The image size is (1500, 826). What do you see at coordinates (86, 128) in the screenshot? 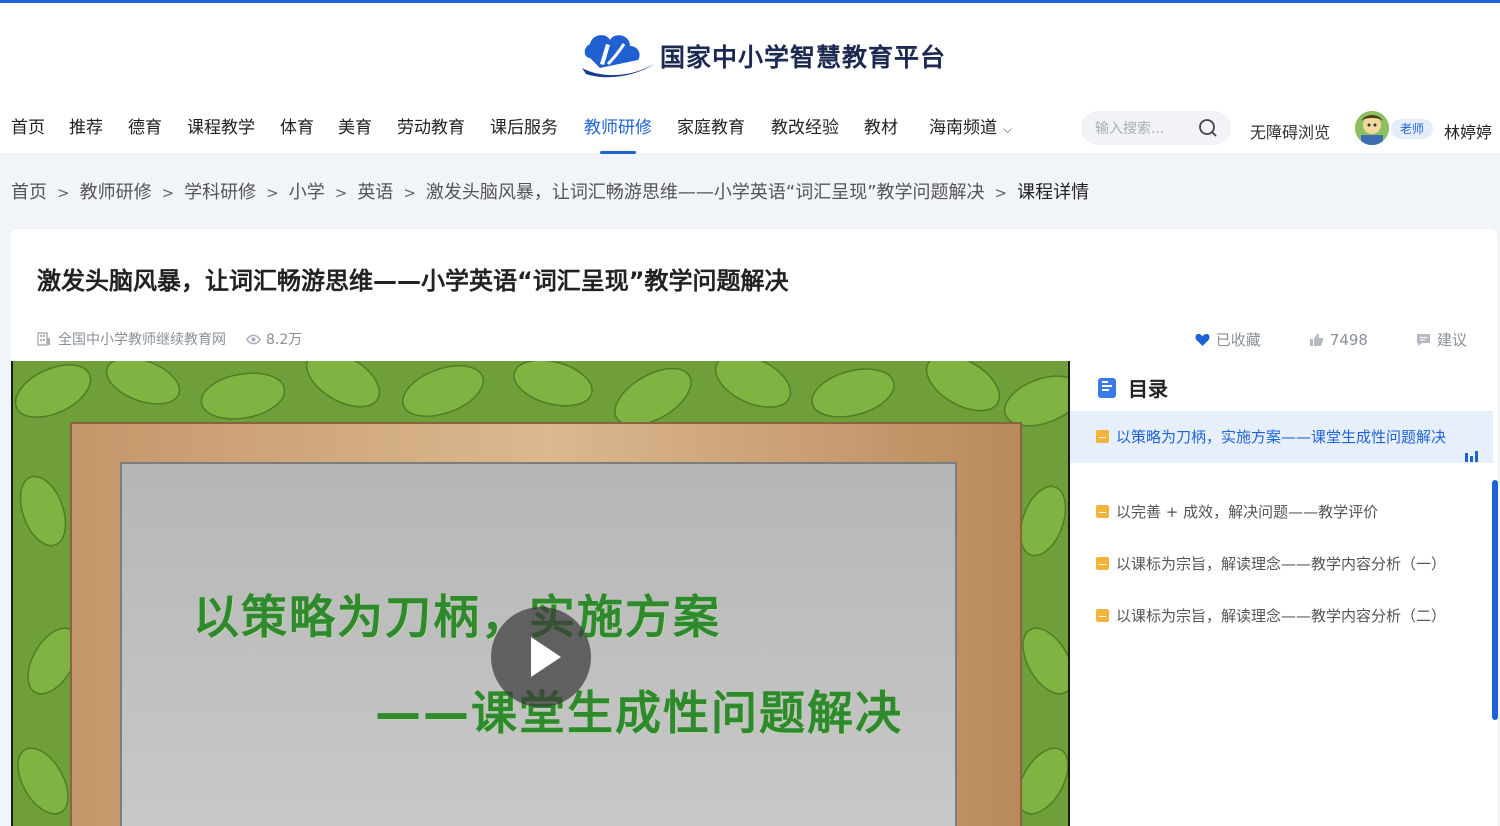
I see `nav-item-recommend: 推荐` at bounding box center [86, 128].